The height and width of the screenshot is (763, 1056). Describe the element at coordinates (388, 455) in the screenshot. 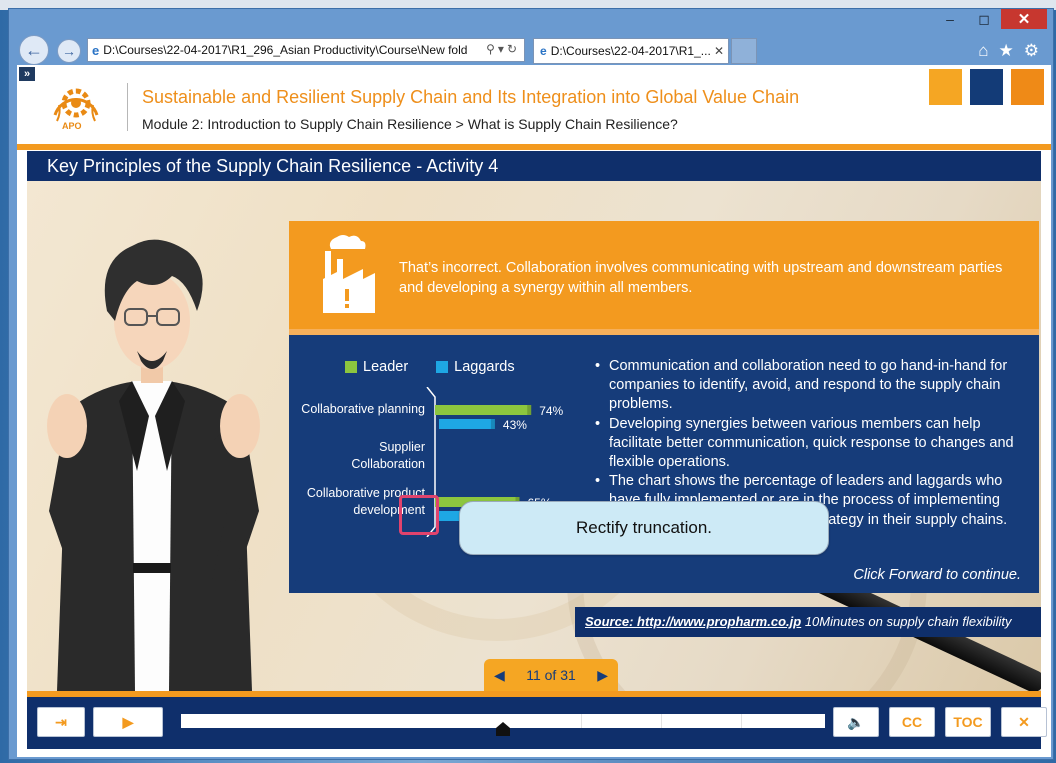

I see `chart-category-label: Supplier Collaboration` at that location.